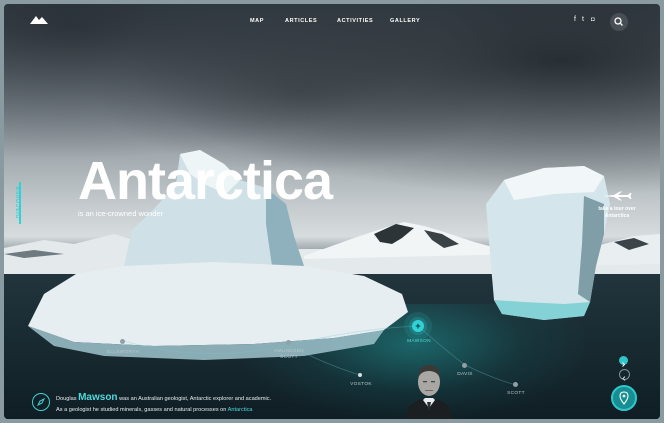  I want to click on station-map-lines, so click(320, 349).